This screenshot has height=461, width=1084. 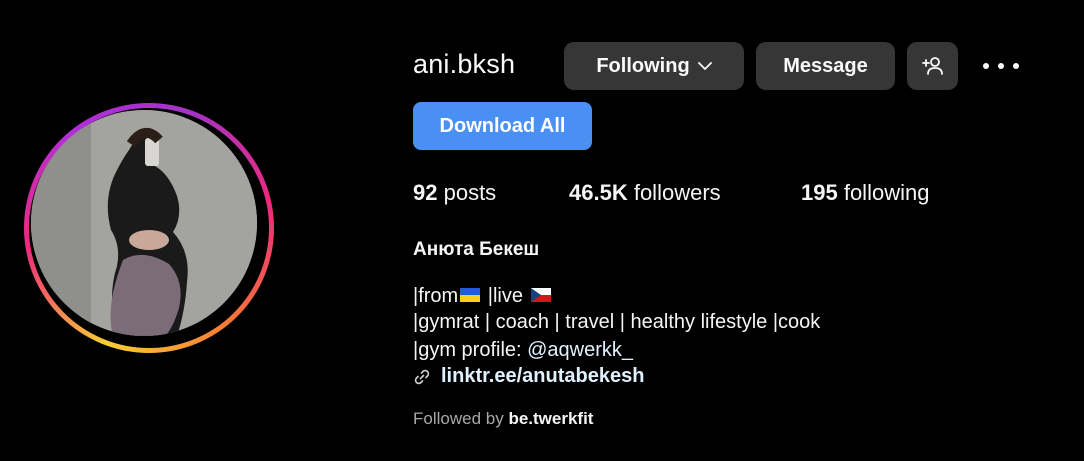 I want to click on avatar-photo, so click(x=144, y=223).